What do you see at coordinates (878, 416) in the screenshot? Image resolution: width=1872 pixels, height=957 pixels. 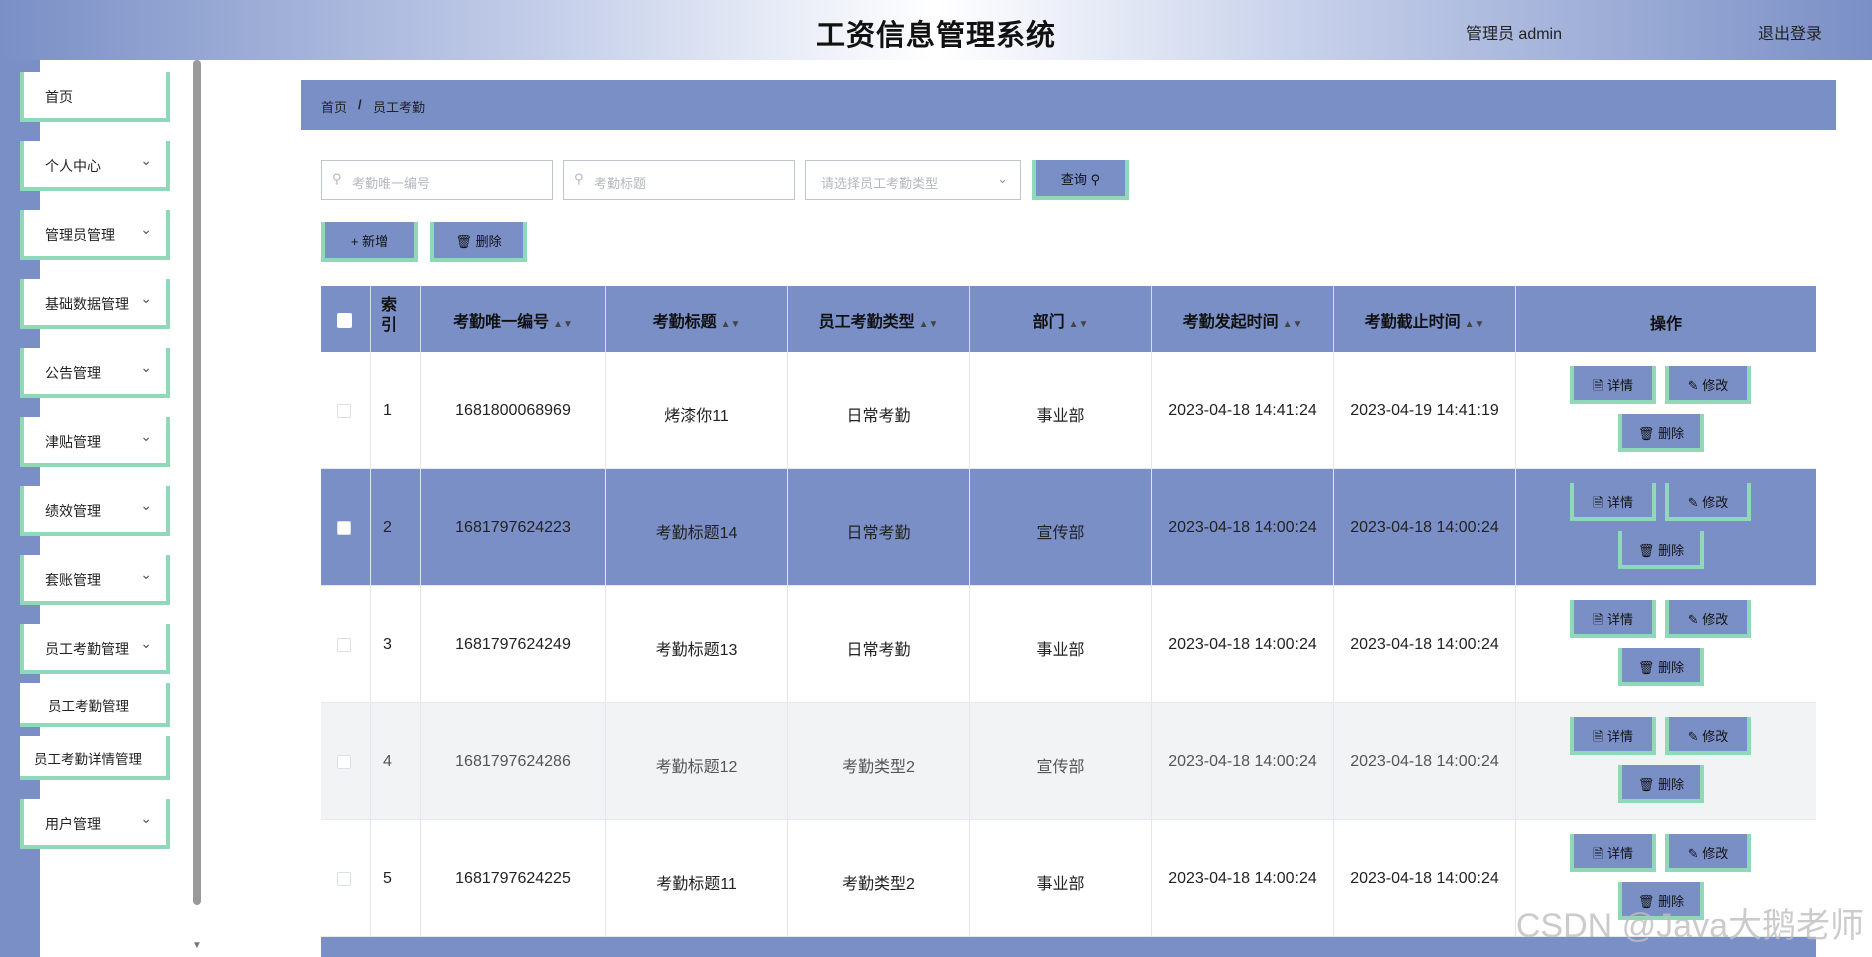 I see `row-type: 日常考勤` at bounding box center [878, 416].